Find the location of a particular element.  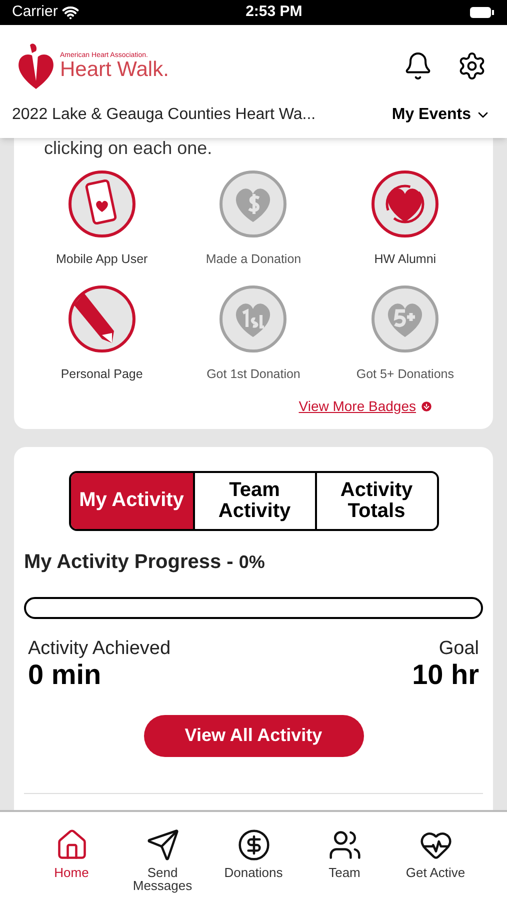

pencil-badge-icon is located at coordinates (102, 318).